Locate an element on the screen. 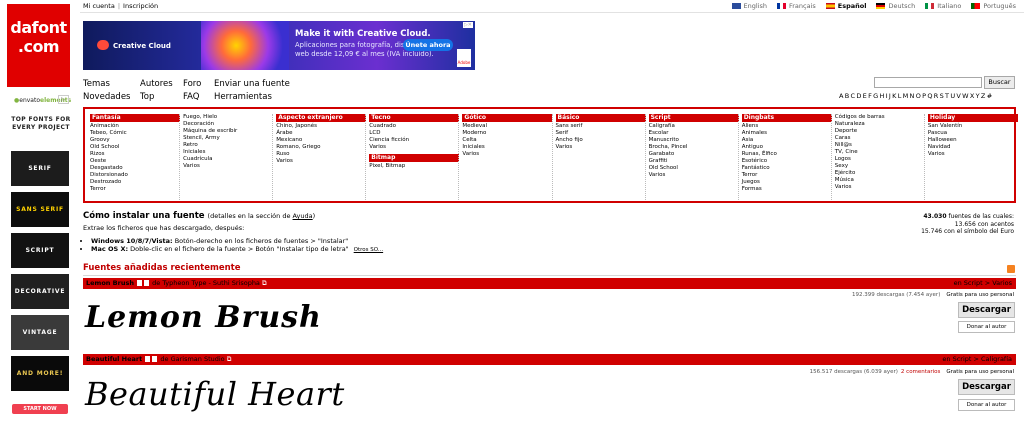 This screenshot has height=426, width=1024. banner-cta-button: Únete ahora is located at coordinates (428, 45).